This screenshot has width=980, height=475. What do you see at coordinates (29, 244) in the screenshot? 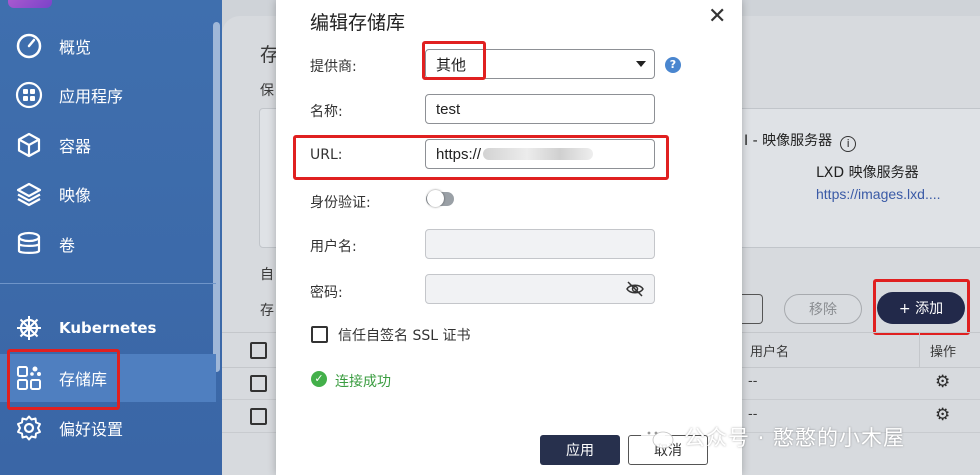
I see `database-icon` at bounding box center [29, 244].